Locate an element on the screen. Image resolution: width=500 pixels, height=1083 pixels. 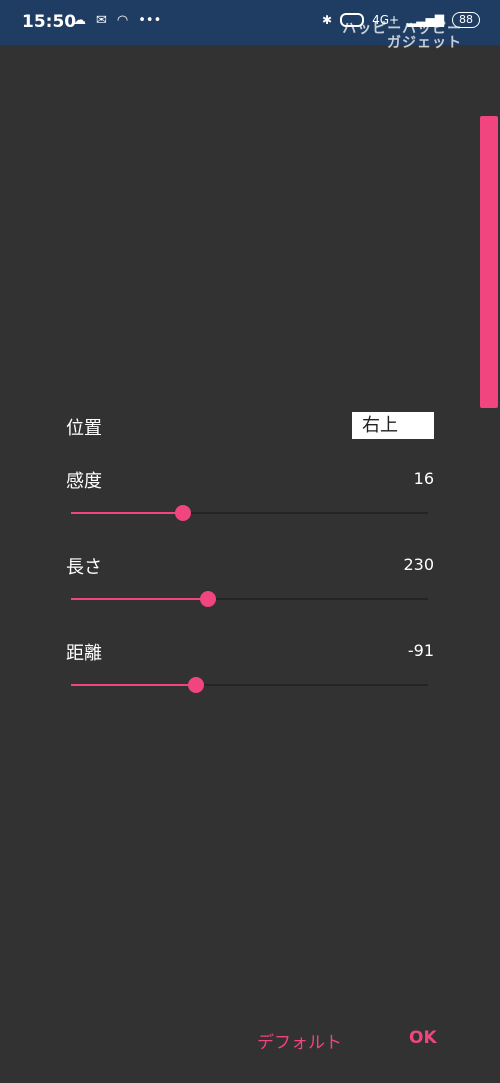
length-value: 230 is located at coordinates (418, 564).